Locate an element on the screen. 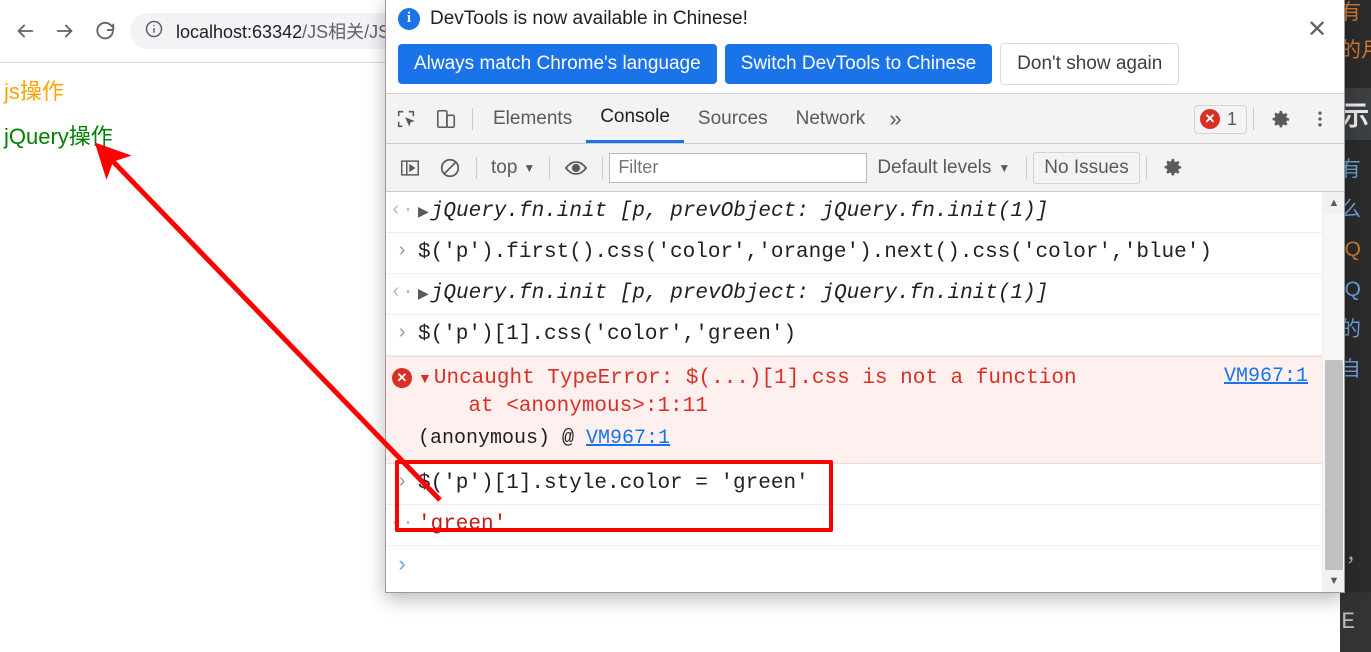 The image size is (1371, 652). url-host: localhost:63342 is located at coordinates (239, 32).